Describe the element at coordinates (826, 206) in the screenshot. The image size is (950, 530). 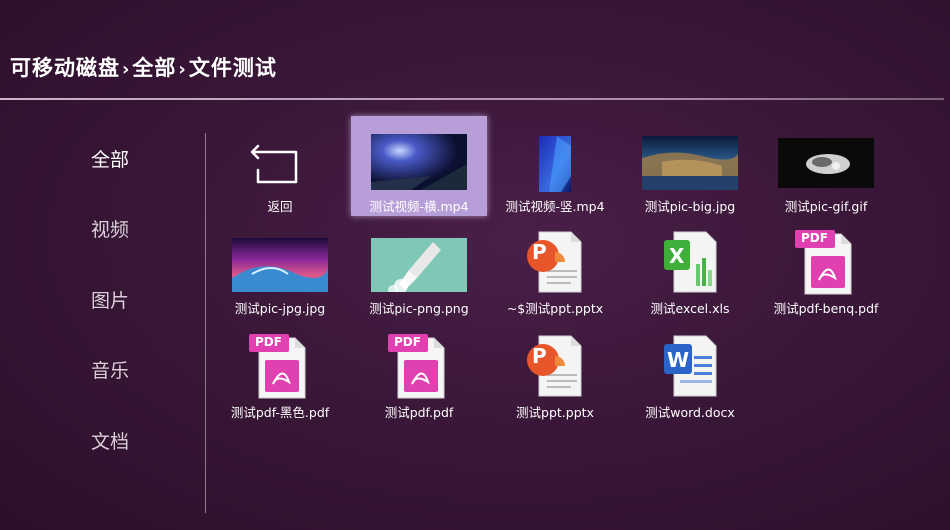
I see `file-label: 测试pic-gif.gif` at that location.